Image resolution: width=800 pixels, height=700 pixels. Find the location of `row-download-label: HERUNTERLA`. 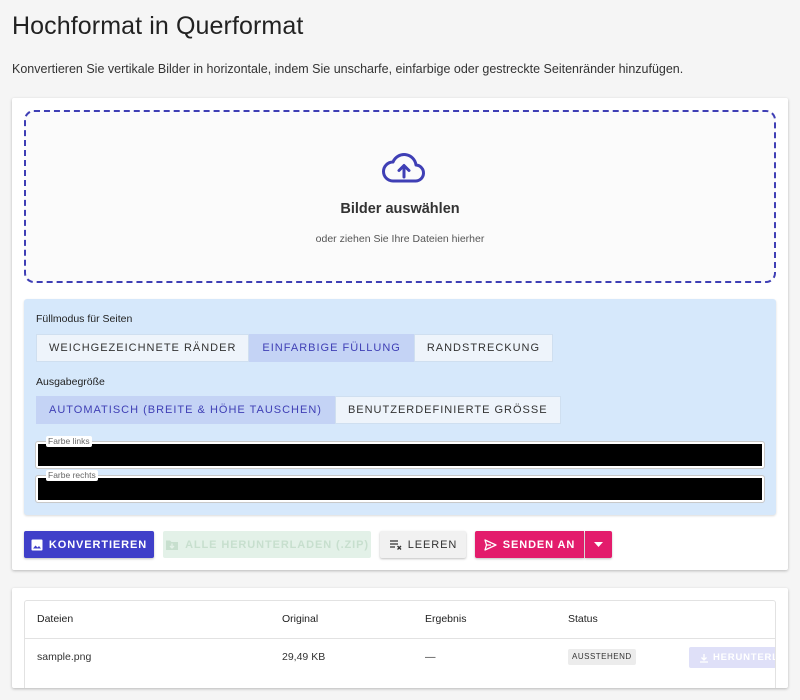

row-download-label: HERUNTERLA is located at coordinates (744, 657).